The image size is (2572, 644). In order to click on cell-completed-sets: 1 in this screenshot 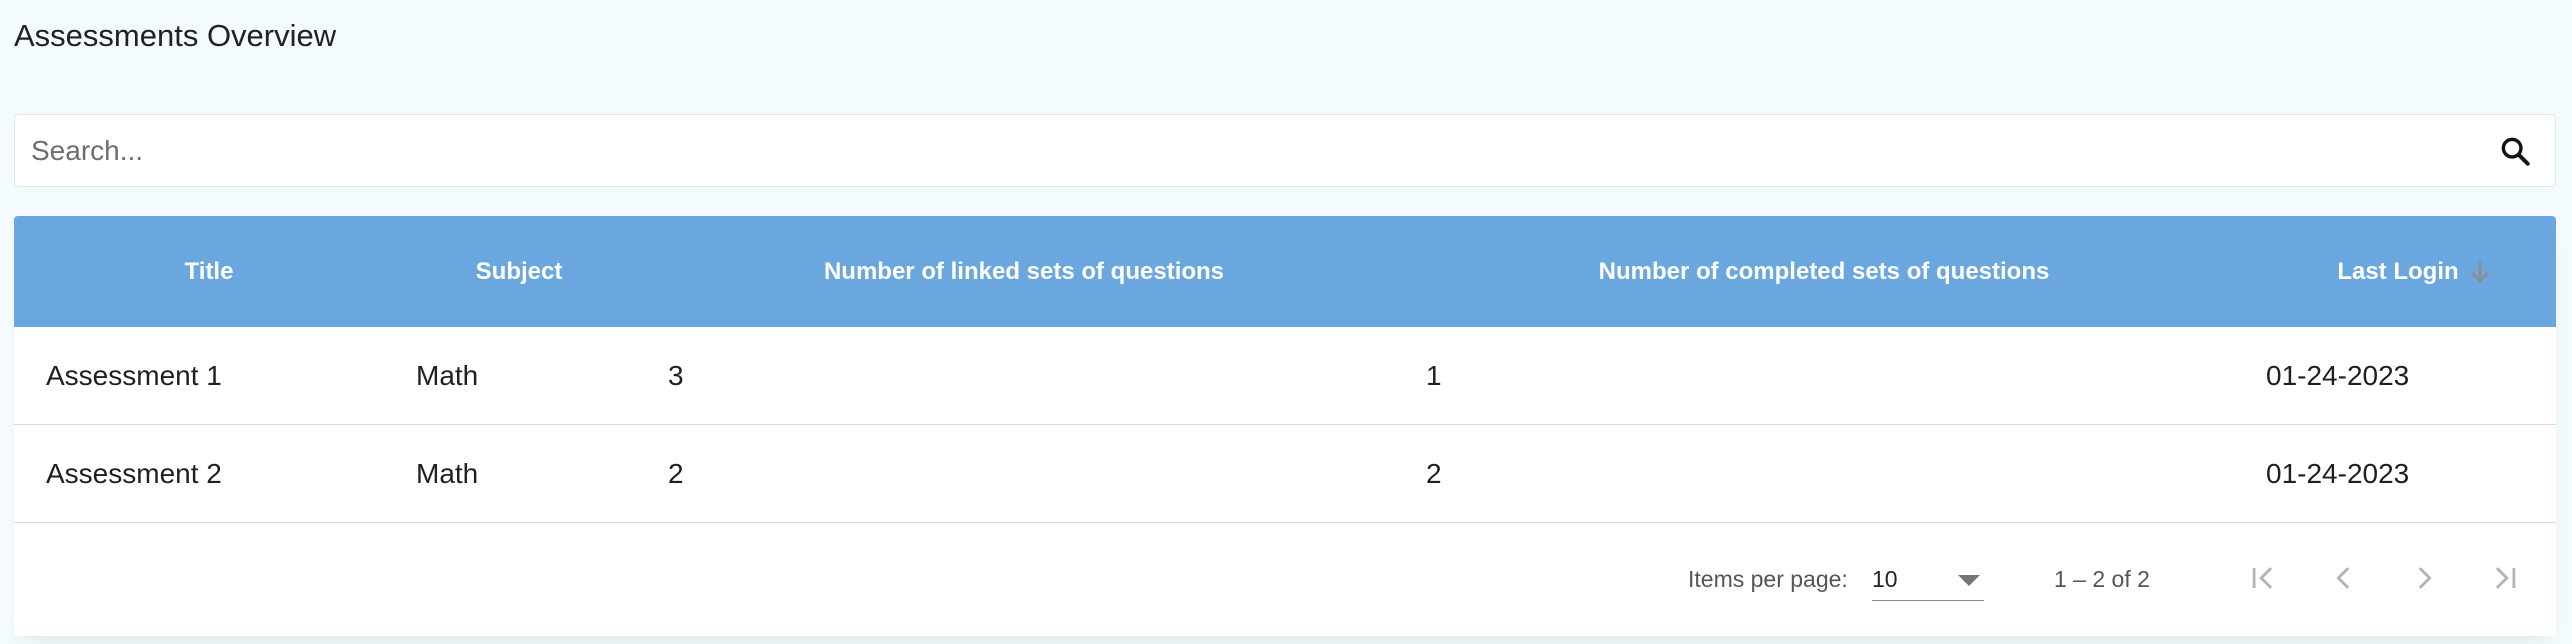, I will do `click(1434, 375)`.